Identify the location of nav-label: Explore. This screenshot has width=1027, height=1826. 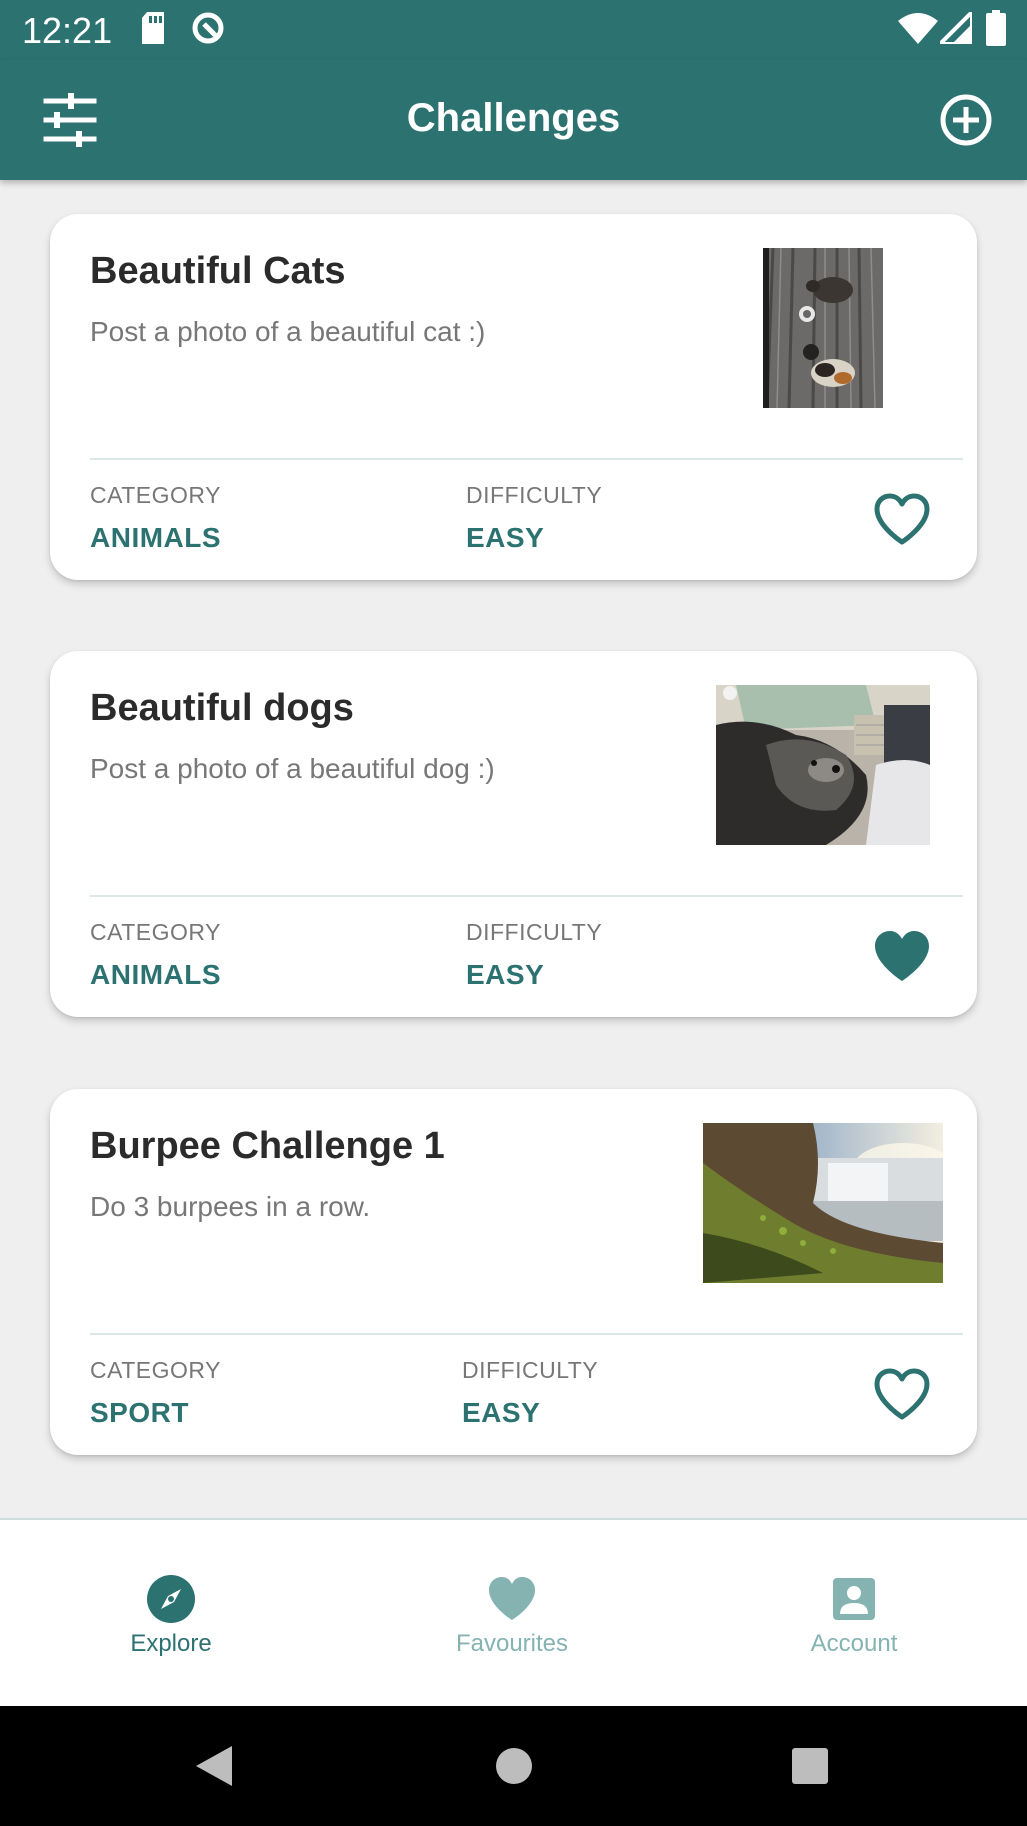
(171, 1643).